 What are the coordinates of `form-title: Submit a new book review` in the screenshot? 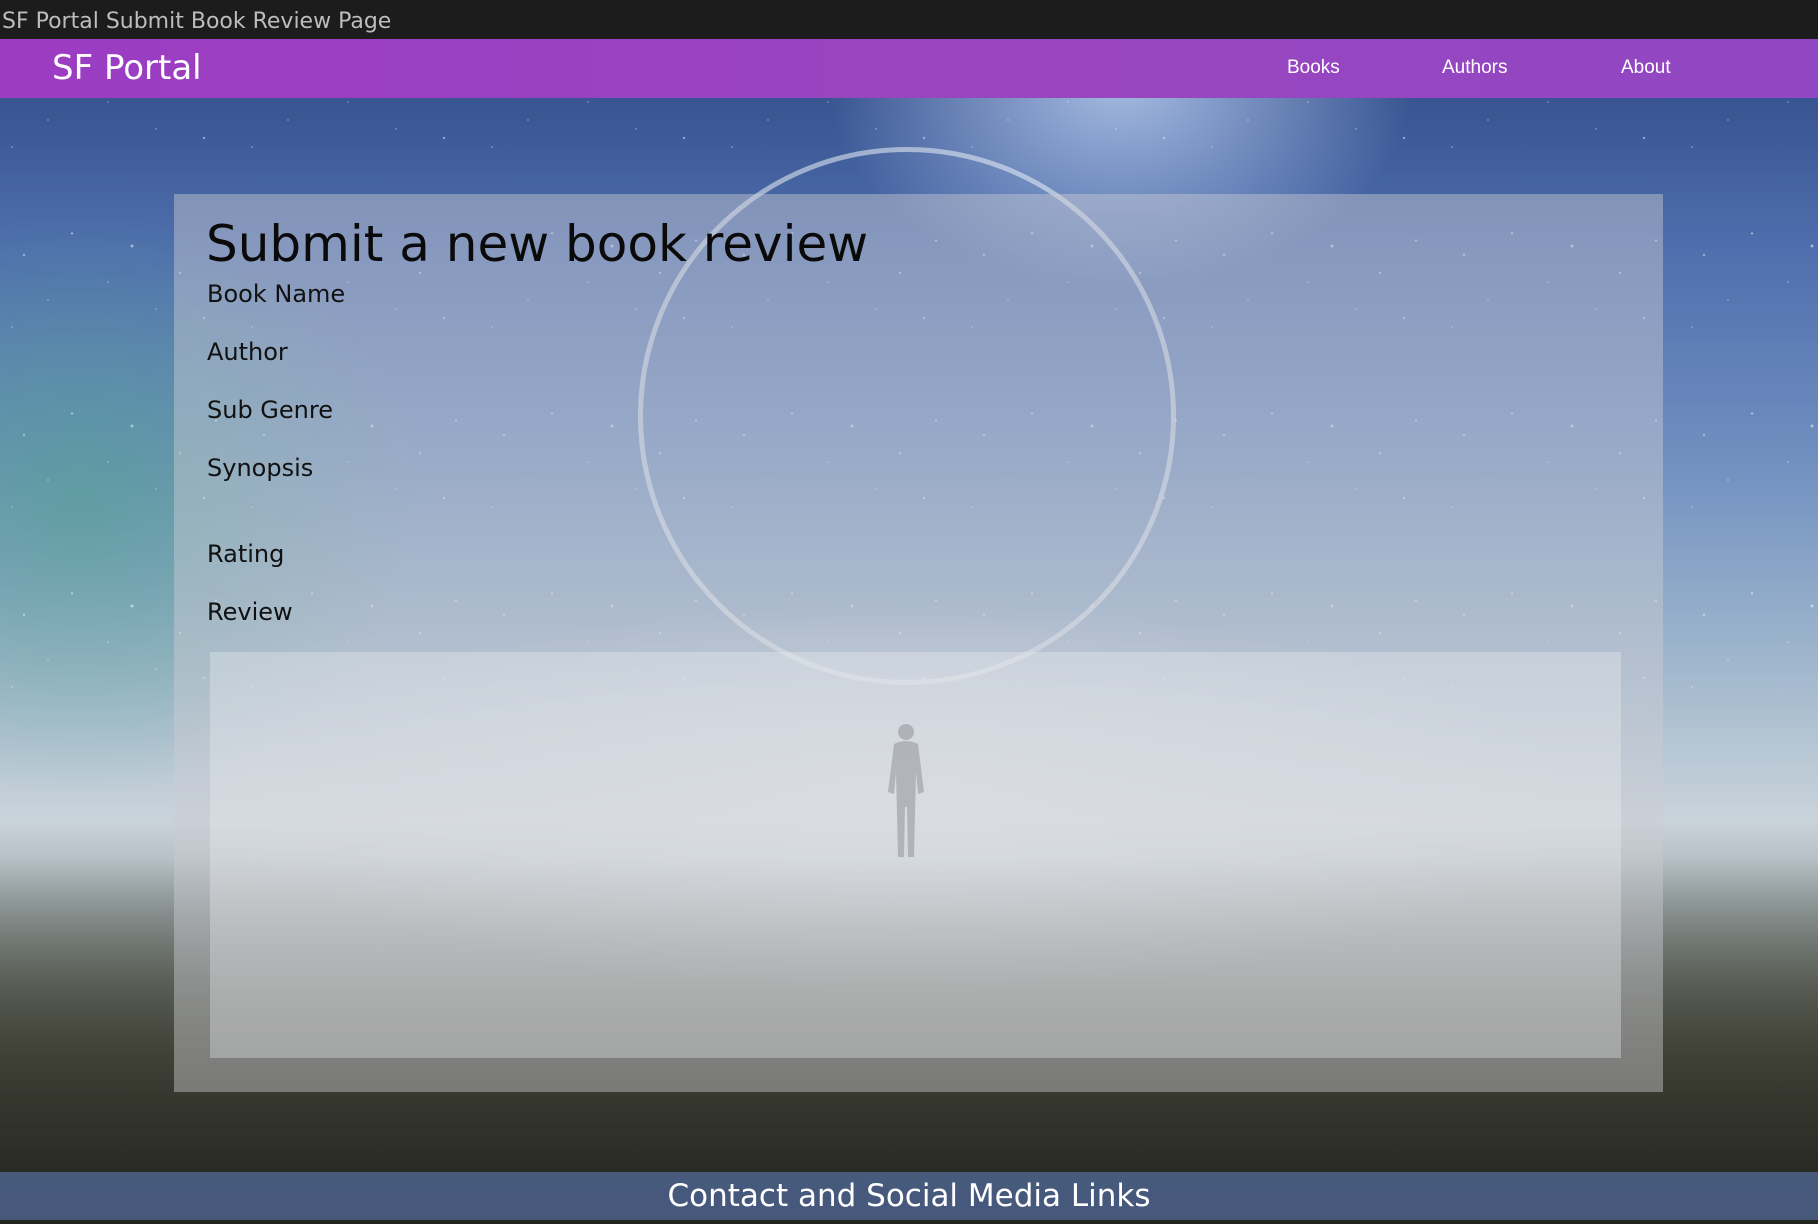 It's located at (537, 244).